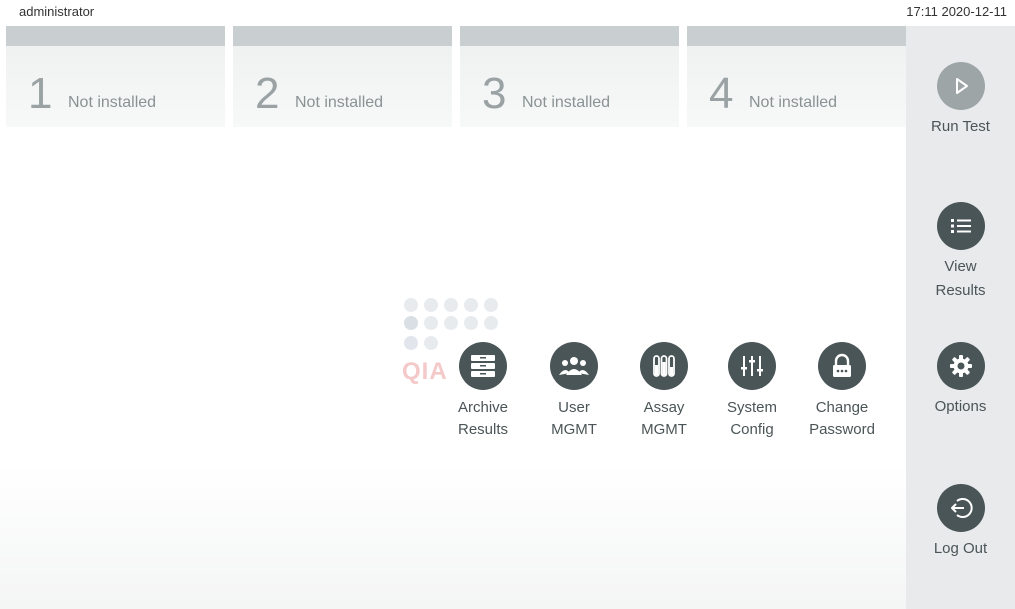 This screenshot has height=609, width=1015. Describe the element at coordinates (574, 391) in the screenshot. I see `user-mgmt-button: User MGMT` at that location.